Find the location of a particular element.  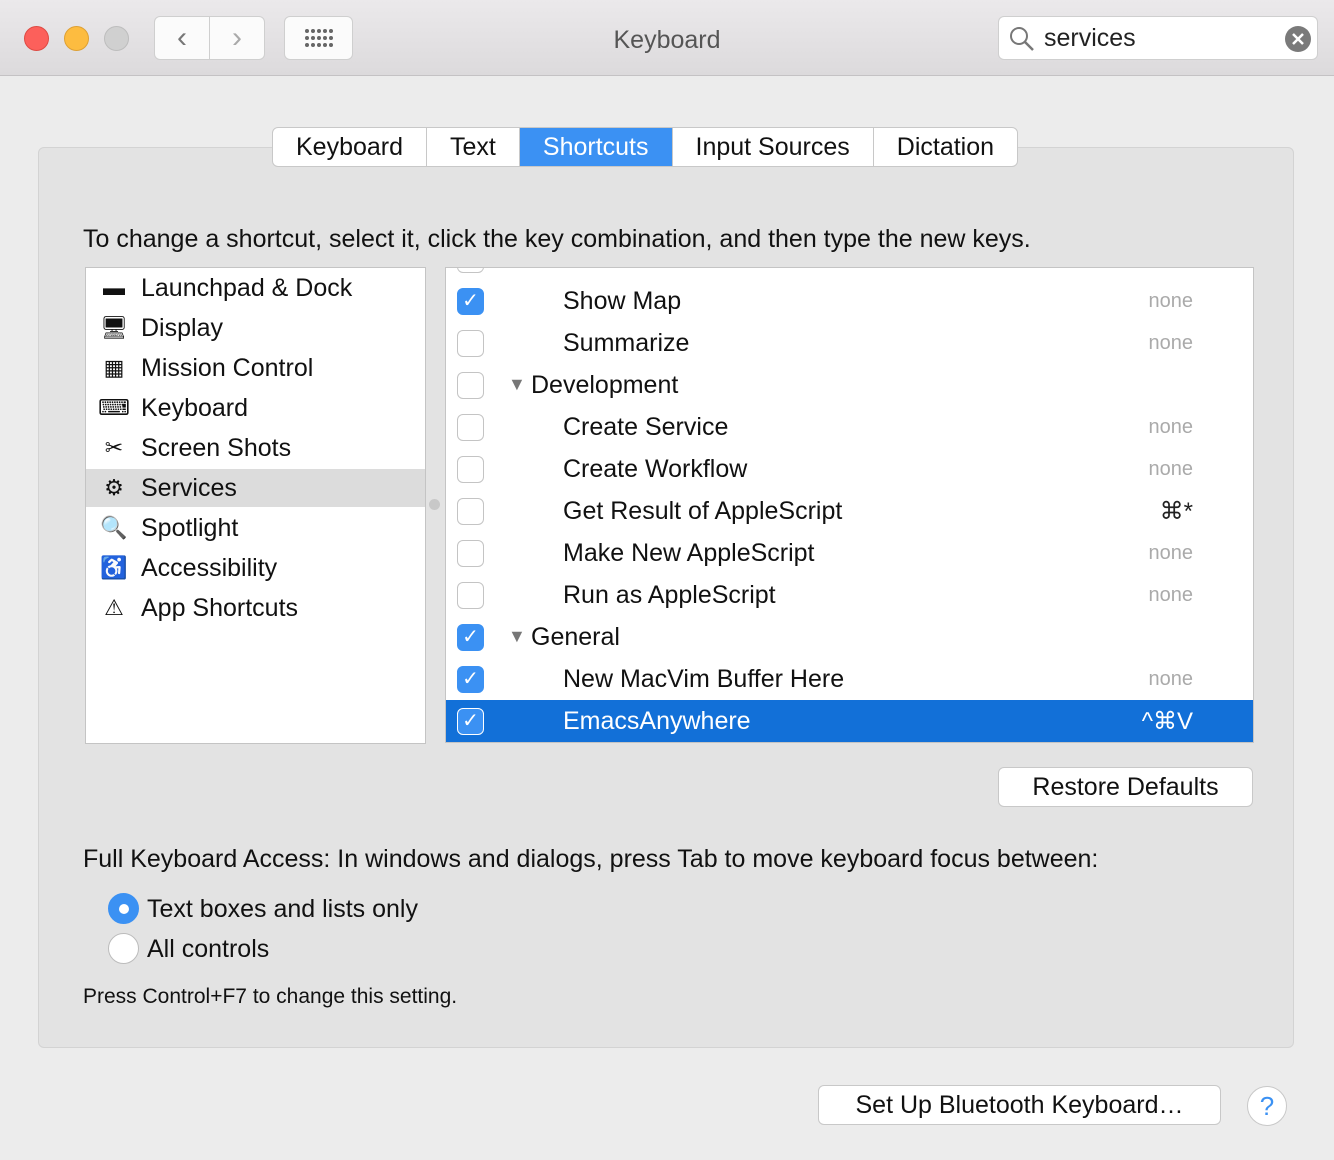

tab-keyboard: Keyboard is located at coordinates (350, 147).